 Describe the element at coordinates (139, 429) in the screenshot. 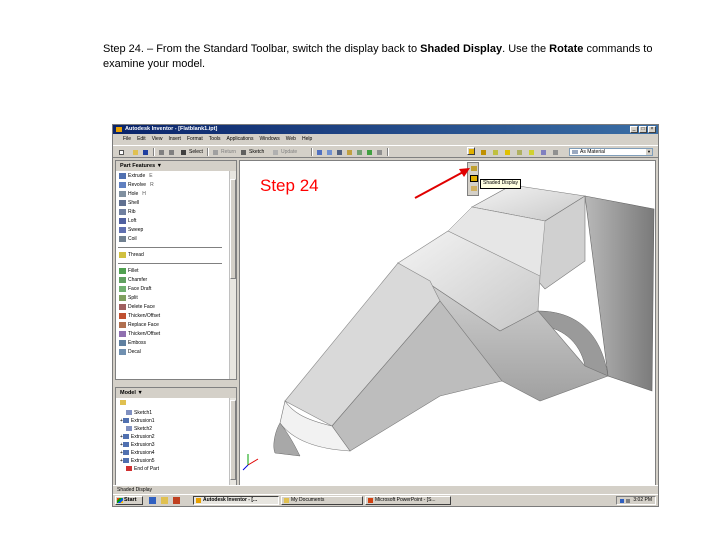

I see `tree-item-sketch2: Sketch2` at that location.